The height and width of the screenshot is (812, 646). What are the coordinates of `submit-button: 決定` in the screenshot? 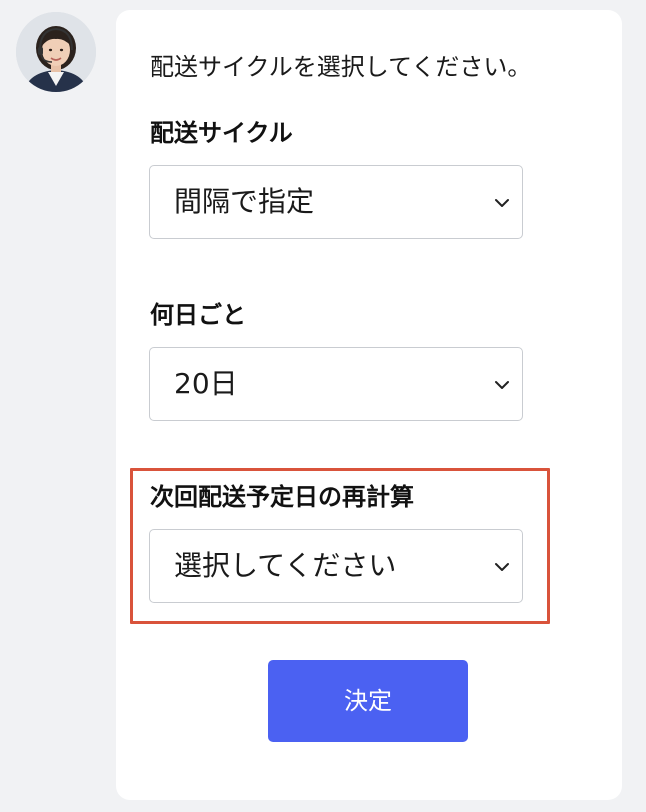 It's located at (368, 701).